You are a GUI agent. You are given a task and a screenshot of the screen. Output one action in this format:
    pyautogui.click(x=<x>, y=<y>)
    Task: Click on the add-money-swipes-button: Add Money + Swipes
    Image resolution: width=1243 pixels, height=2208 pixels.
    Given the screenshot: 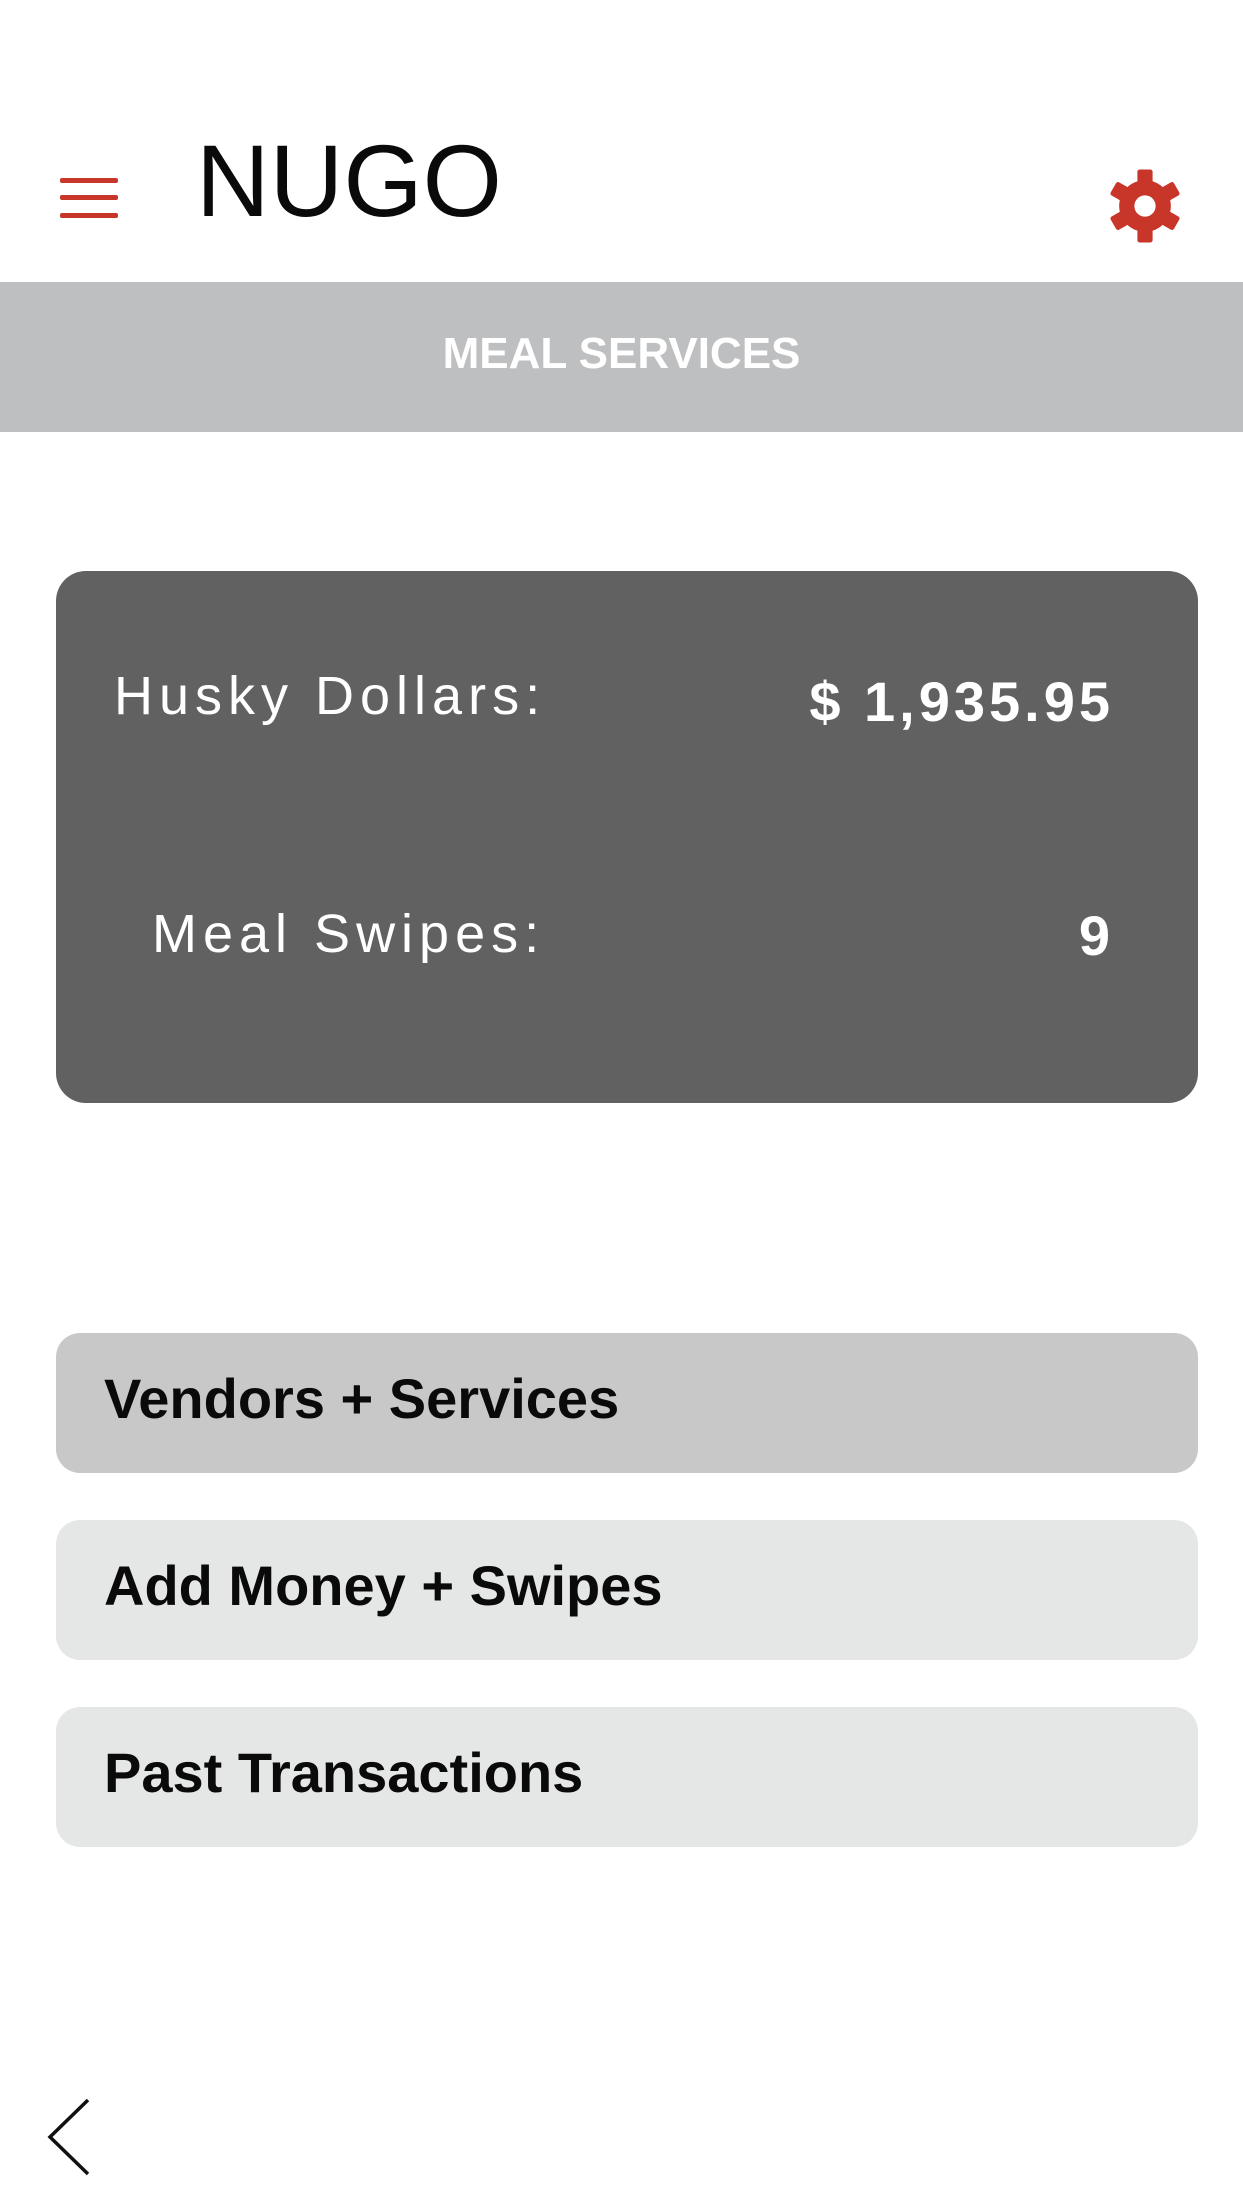 What is the action you would take?
    pyautogui.click(x=627, y=1590)
    